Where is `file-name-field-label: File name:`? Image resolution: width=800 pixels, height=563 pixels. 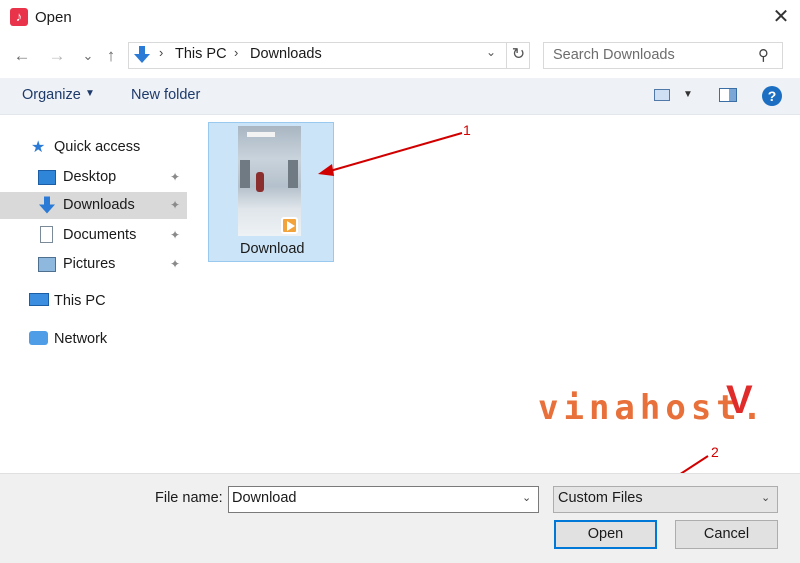
file-name-field-label: File name: is located at coordinates (189, 498).